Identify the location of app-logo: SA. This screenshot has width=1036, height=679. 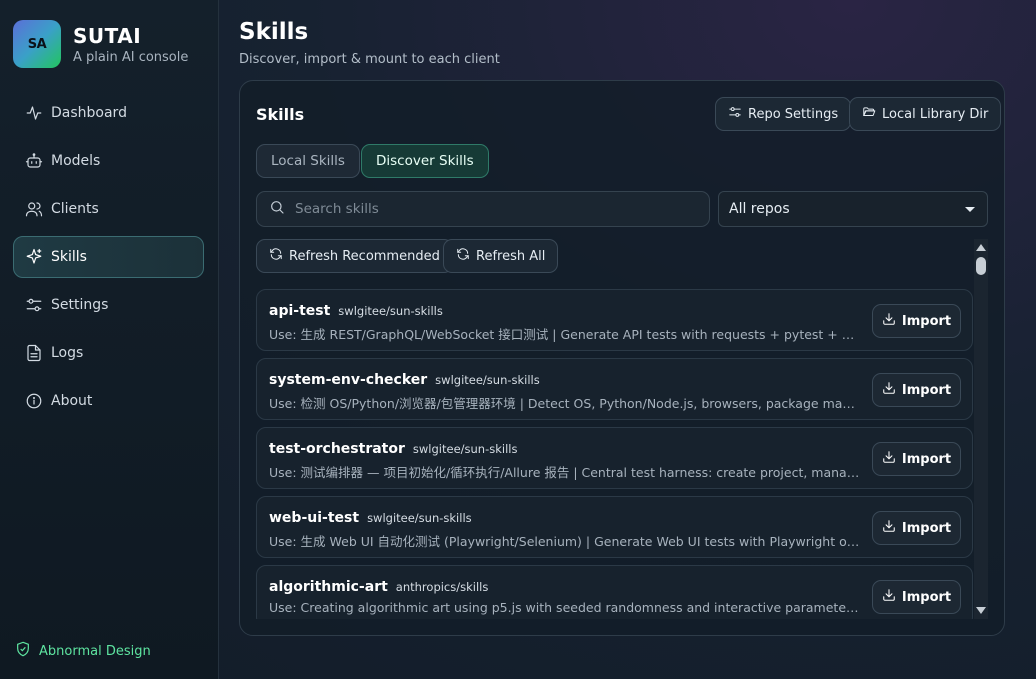
(37, 44).